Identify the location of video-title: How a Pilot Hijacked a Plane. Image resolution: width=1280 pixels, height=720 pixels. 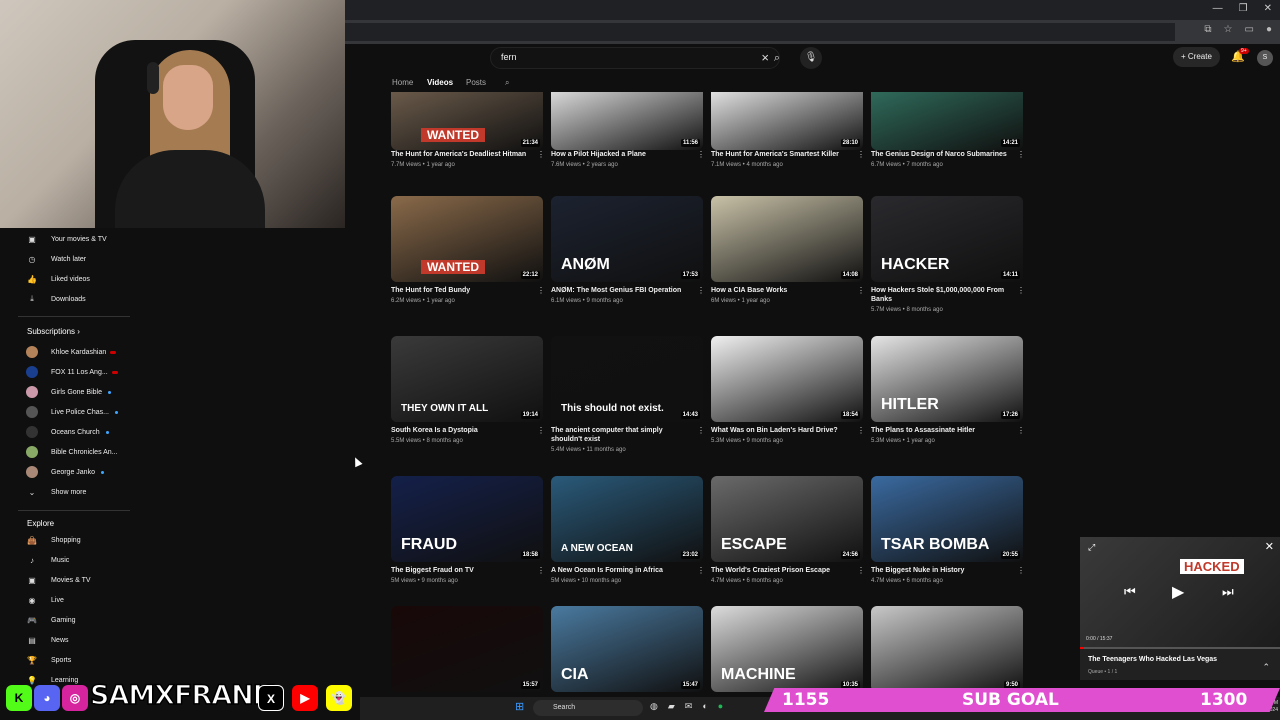
(621, 154).